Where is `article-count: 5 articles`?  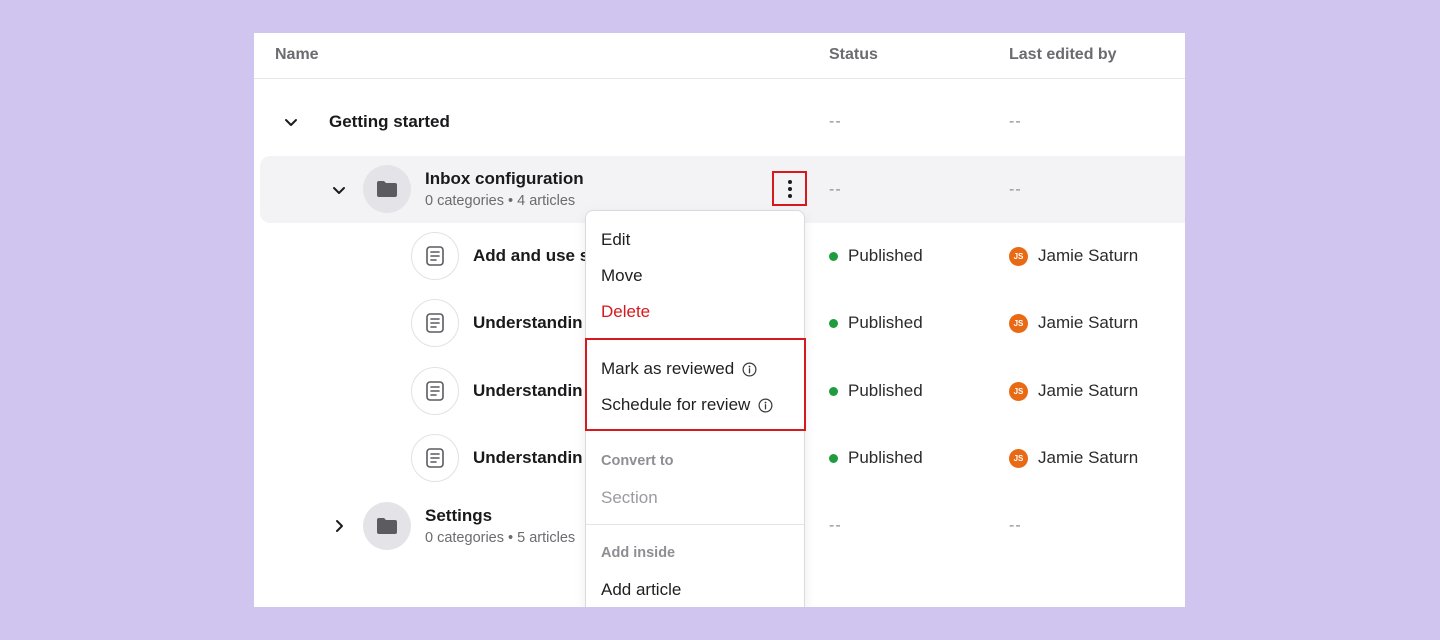
article-count: 5 articles is located at coordinates (546, 538).